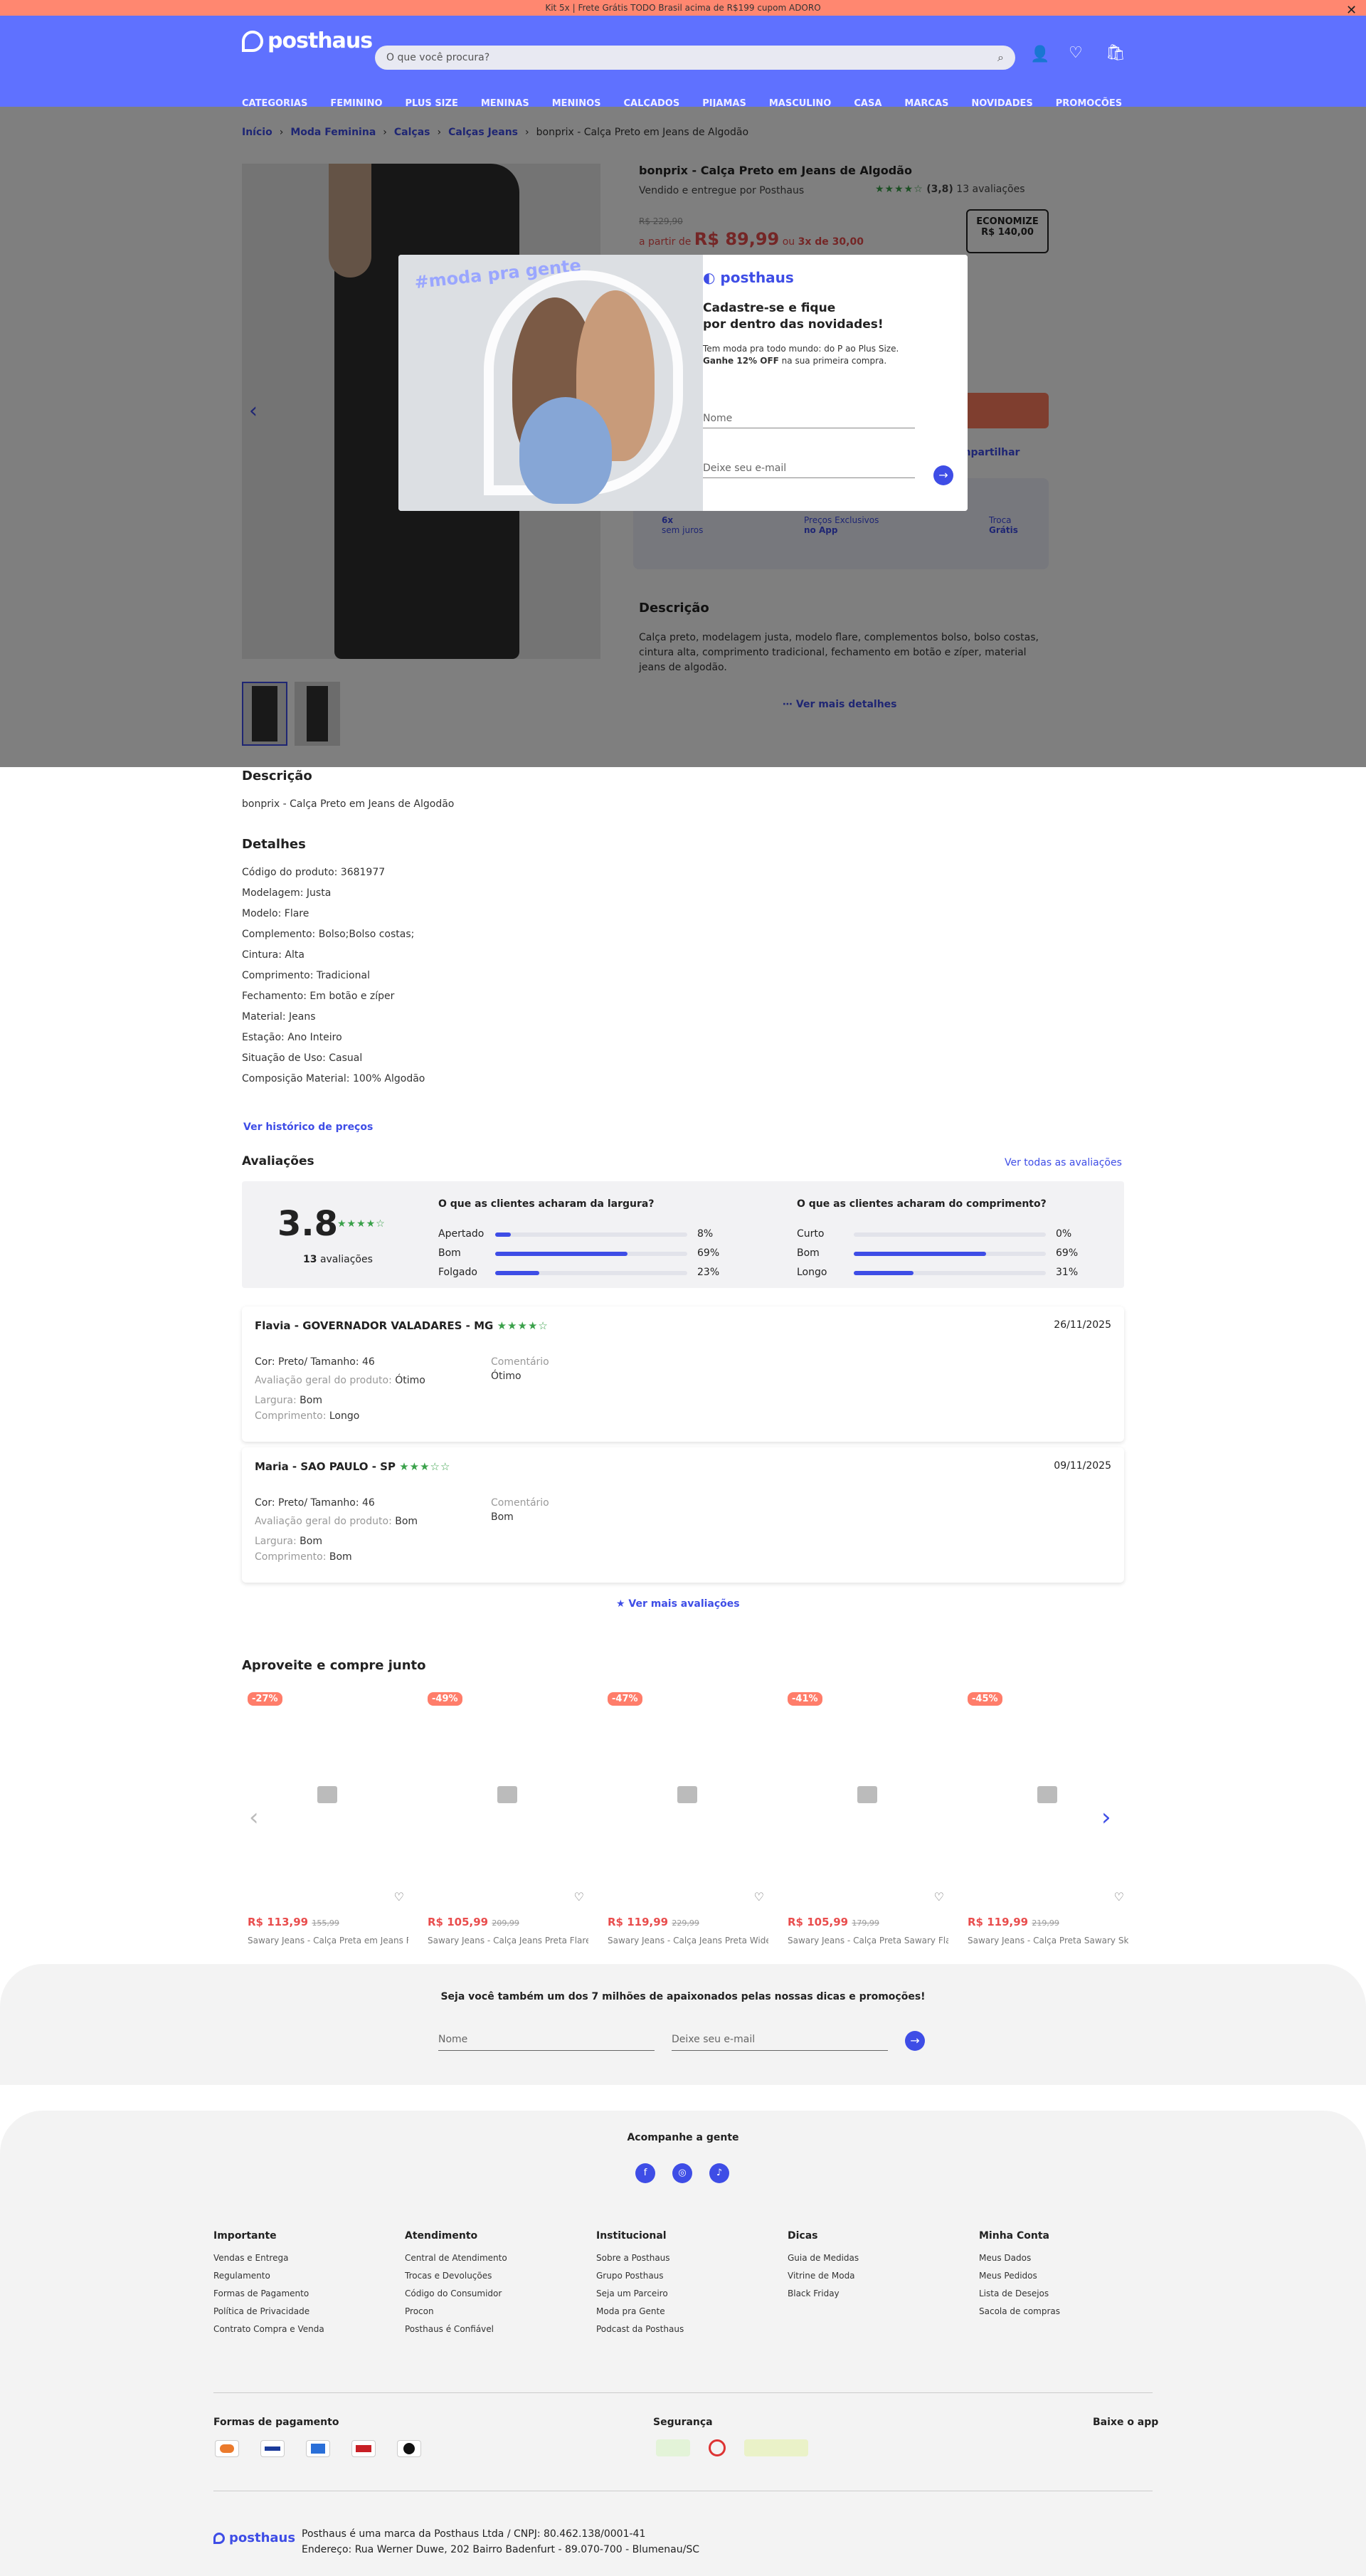 The width and height of the screenshot is (1366, 2576). I want to click on detail-item: Situação de Uso: Casual, so click(302, 1058).